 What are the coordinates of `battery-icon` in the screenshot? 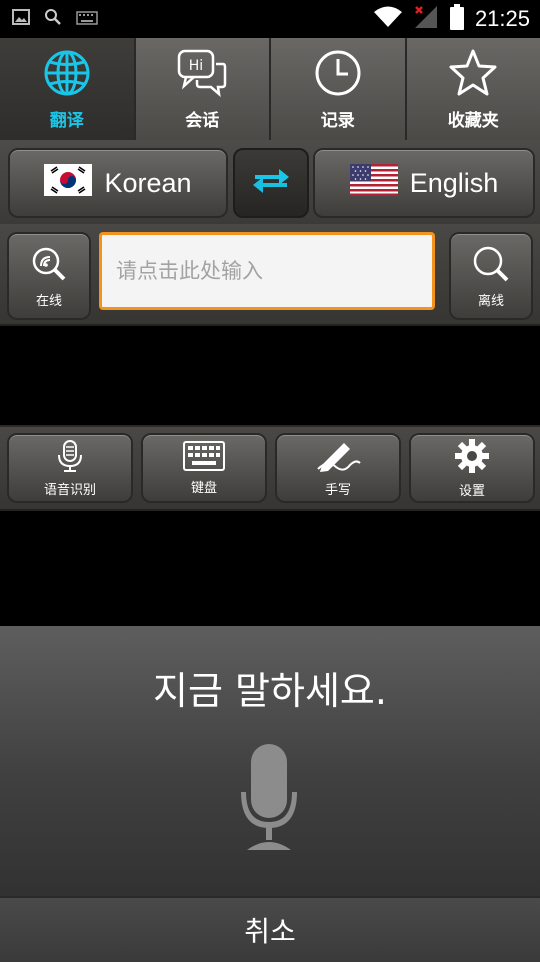 It's located at (457, 19).